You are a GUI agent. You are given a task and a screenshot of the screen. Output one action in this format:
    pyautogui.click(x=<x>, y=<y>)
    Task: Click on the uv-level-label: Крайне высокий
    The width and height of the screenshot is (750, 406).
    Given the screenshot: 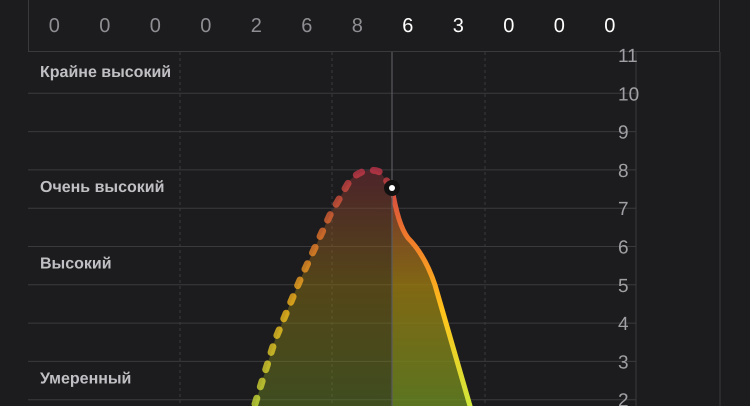 What is the action you would take?
    pyautogui.click(x=106, y=72)
    